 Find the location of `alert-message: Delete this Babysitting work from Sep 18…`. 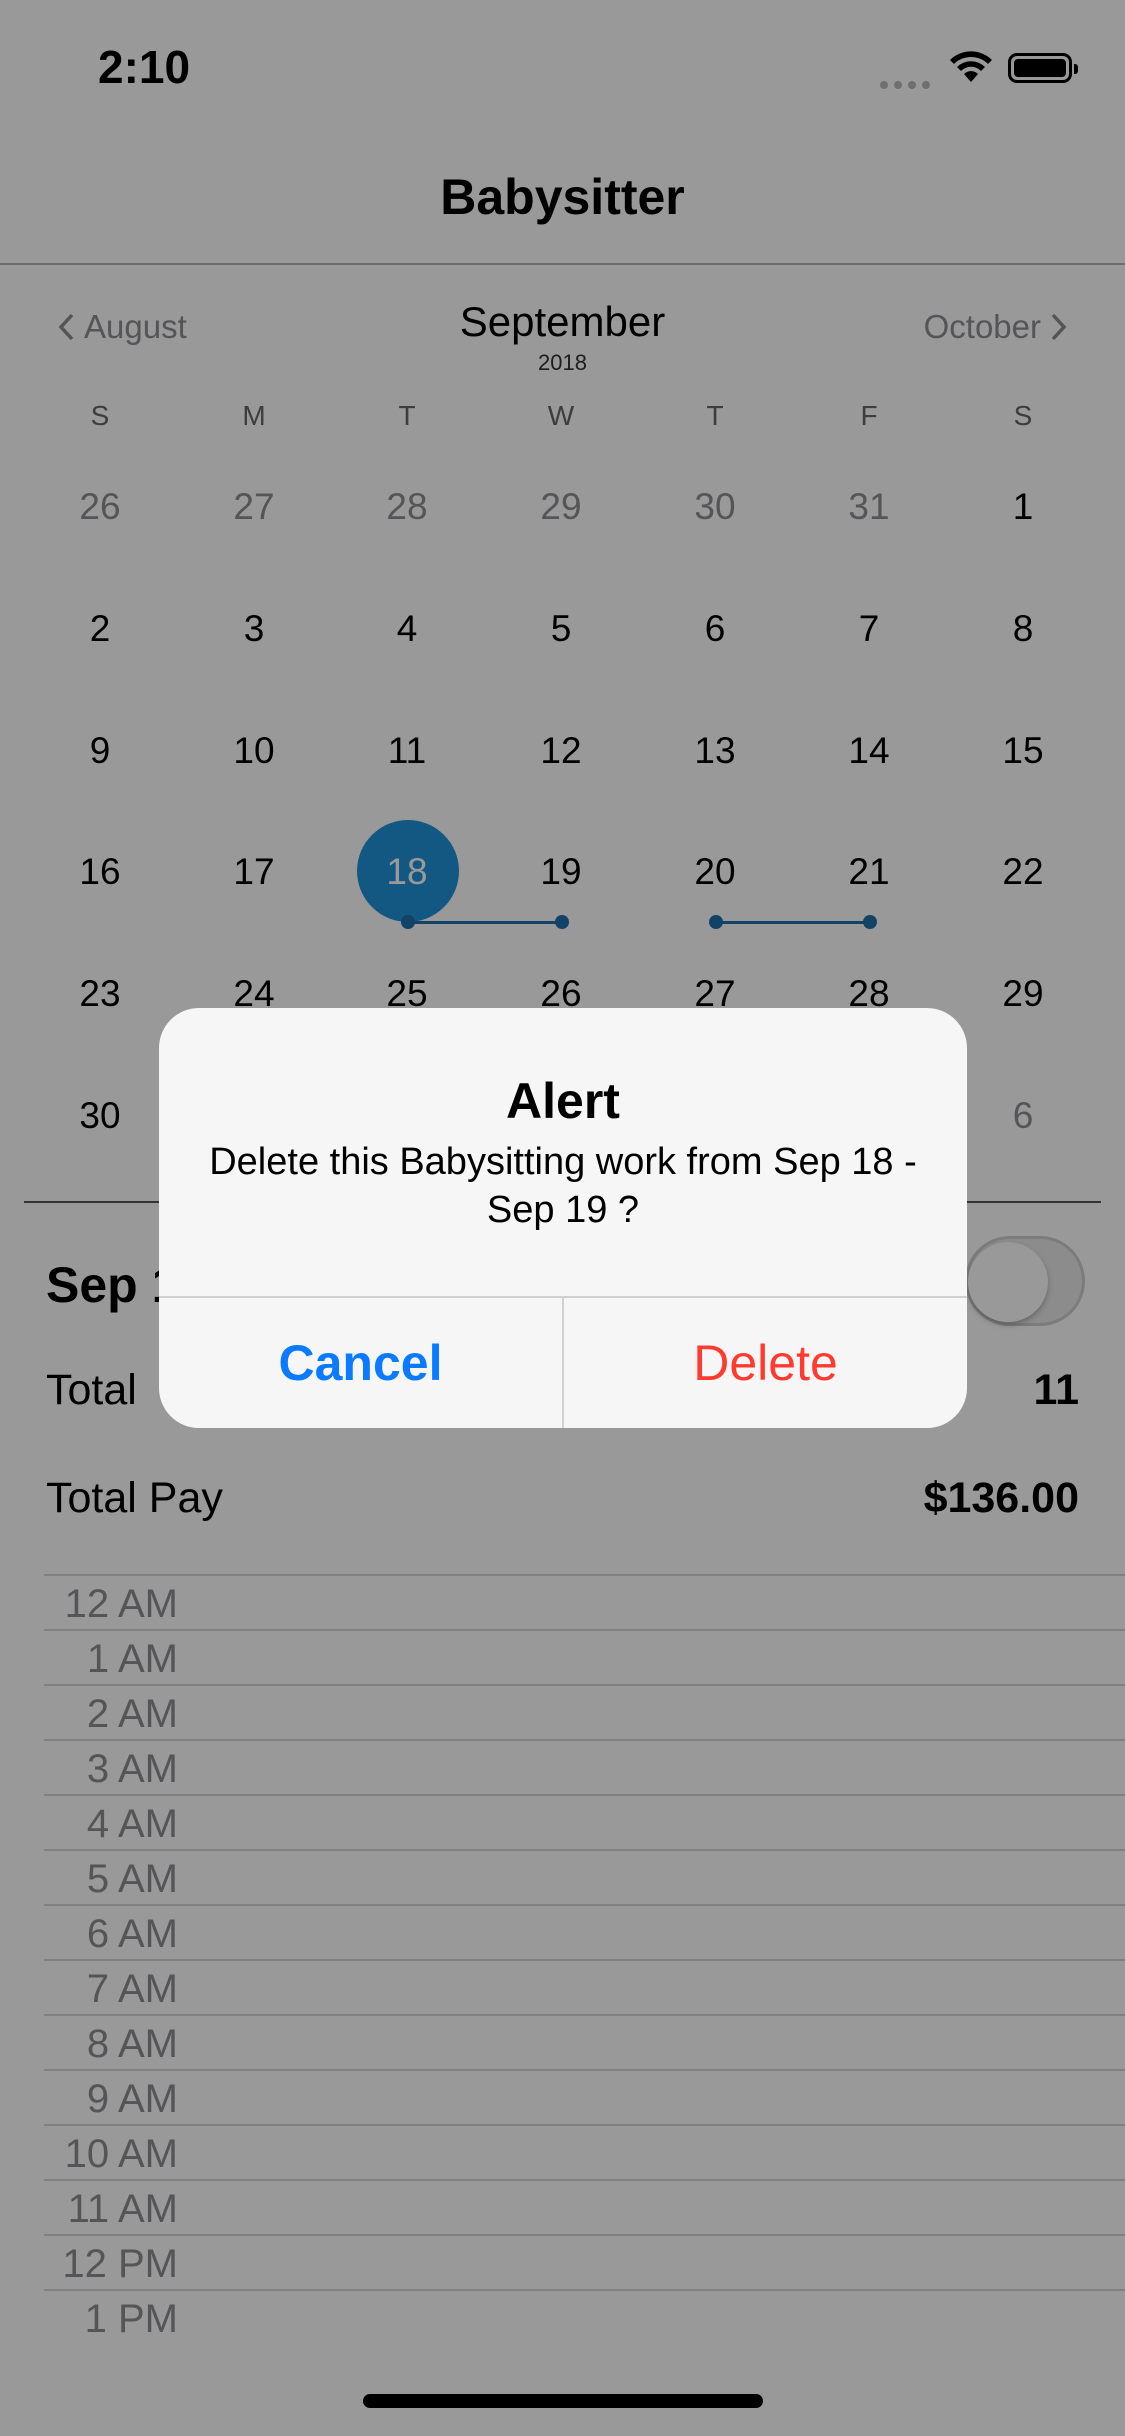

alert-message: Delete this Babysitting work from Sep 18… is located at coordinates (563, 1186).